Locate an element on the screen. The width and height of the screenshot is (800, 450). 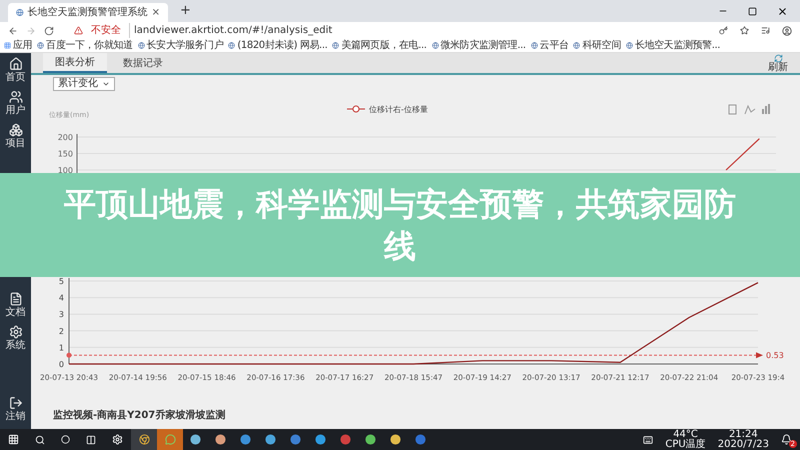
sidebar-item: 文档 is located at coordinates (15, 304).